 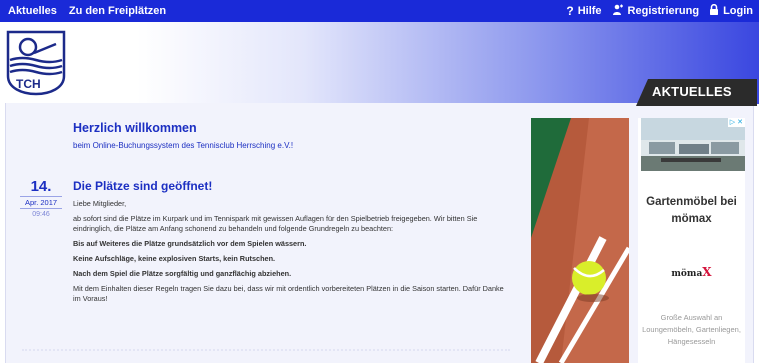 What do you see at coordinates (41, 214) in the screenshot?
I see `post-time: 09:46` at bounding box center [41, 214].